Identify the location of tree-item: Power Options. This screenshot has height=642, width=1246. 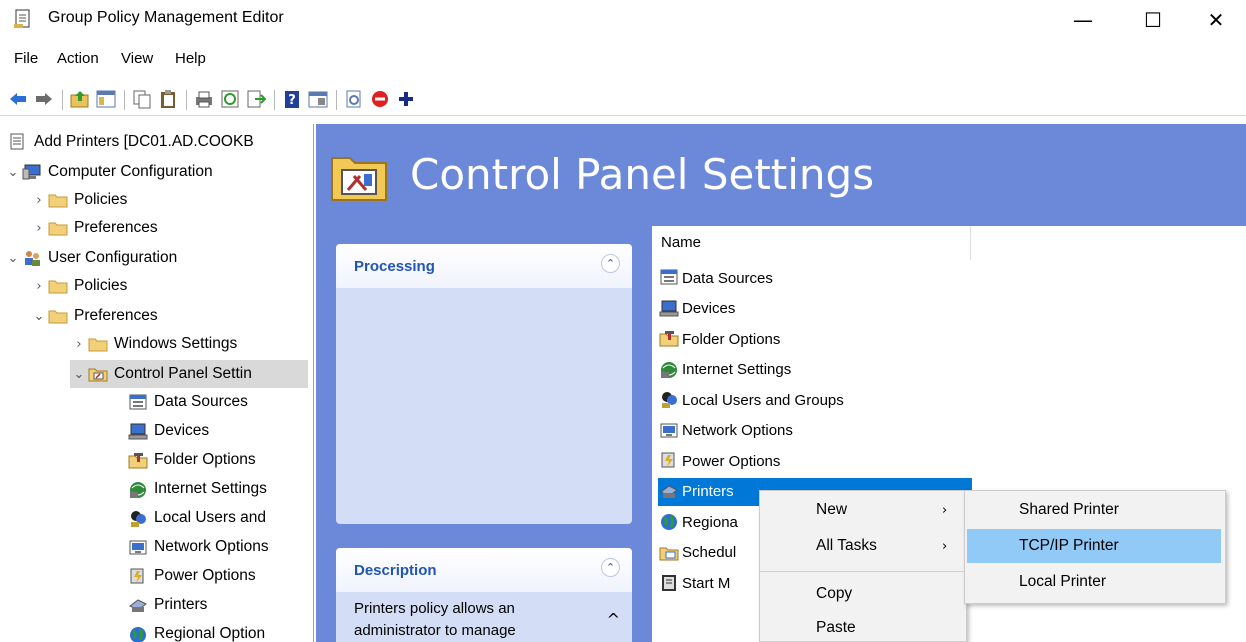
(192, 576).